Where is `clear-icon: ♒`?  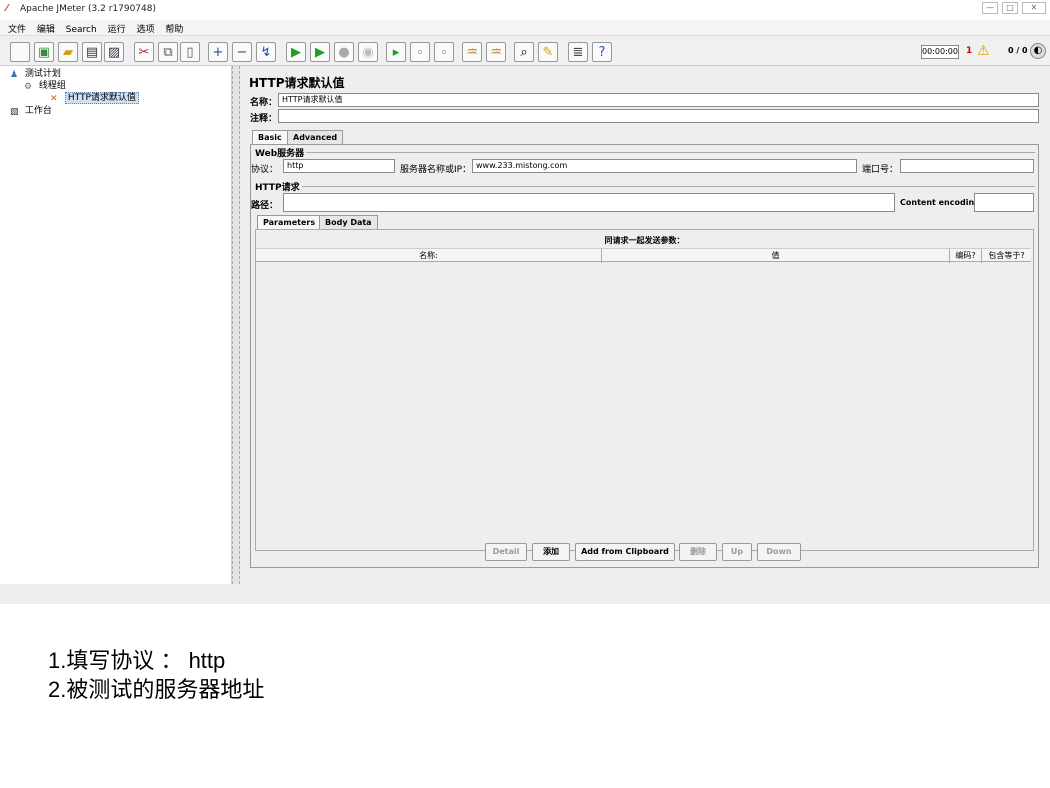 clear-icon: ♒ is located at coordinates (472, 52).